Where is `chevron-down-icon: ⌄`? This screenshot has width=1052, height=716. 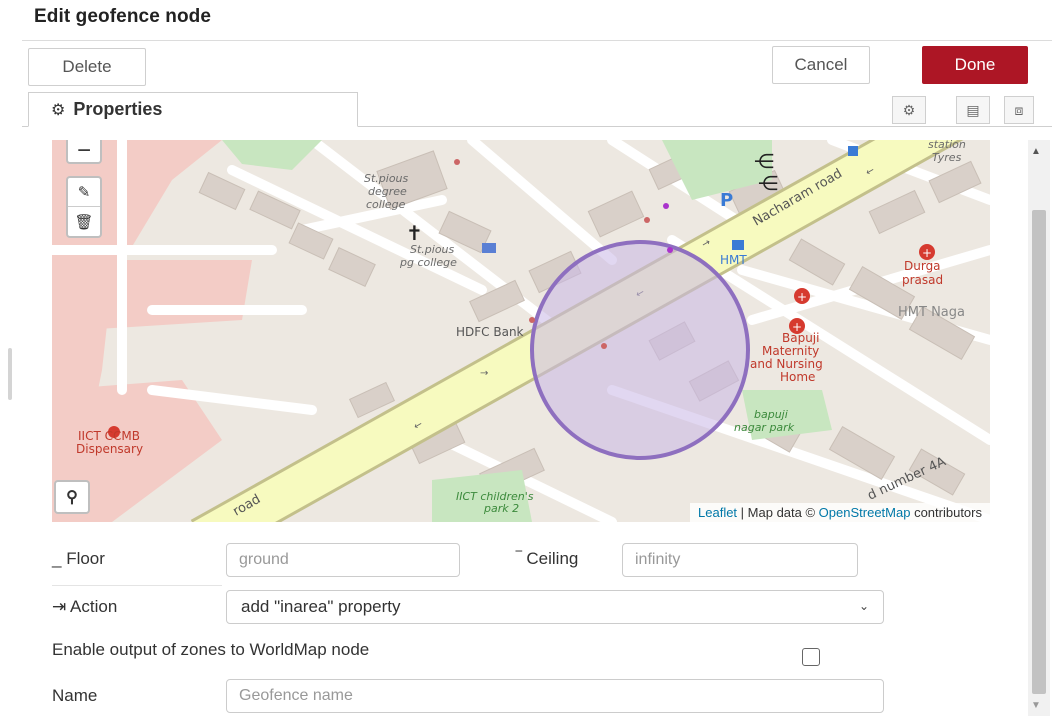 chevron-down-icon: ⌄ is located at coordinates (863, 606).